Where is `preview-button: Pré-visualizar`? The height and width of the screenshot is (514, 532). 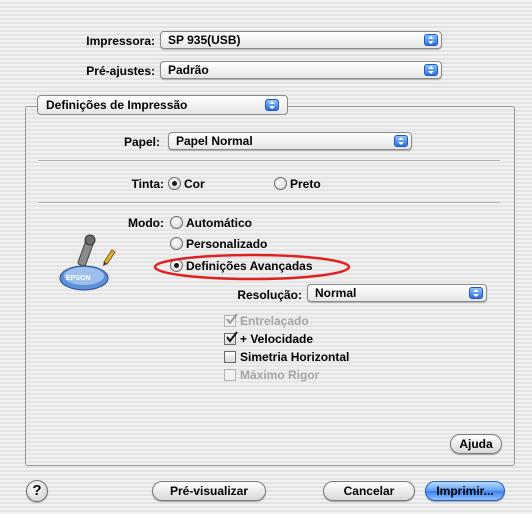 preview-button: Pré-visualizar is located at coordinates (209, 491).